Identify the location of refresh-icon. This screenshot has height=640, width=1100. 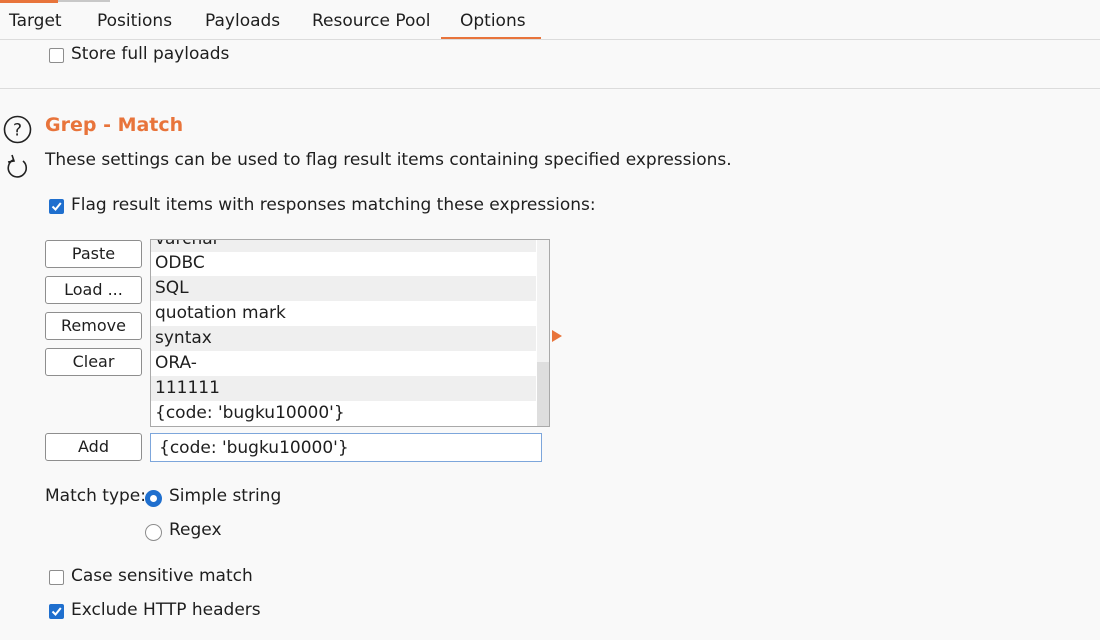
(17, 167).